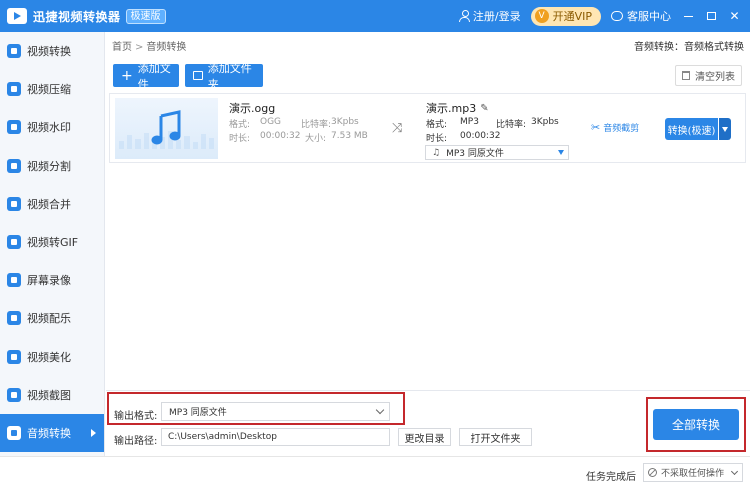 The height and width of the screenshot is (489, 750). I want to click on clear-list-button: 清空列表, so click(708, 75).